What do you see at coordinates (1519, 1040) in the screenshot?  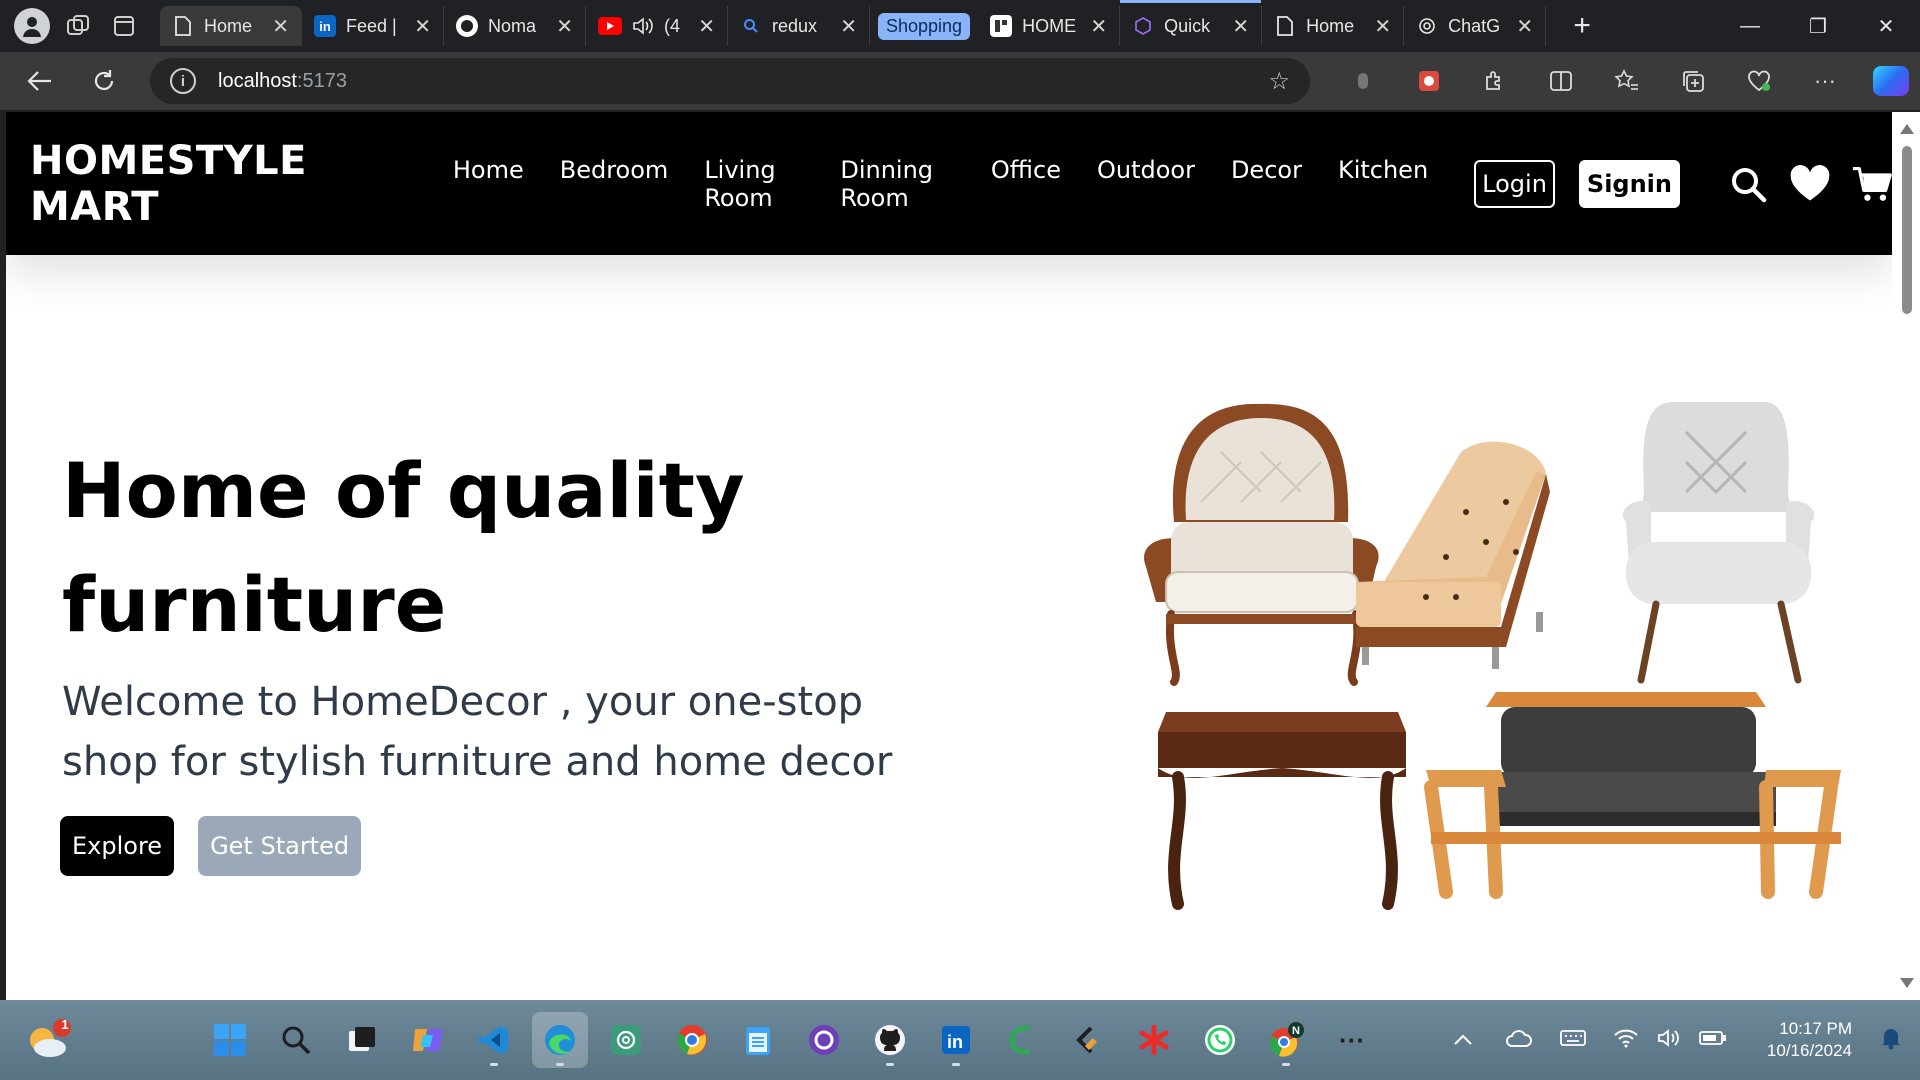 I see `onedrive-icon` at bounding box center [1519, 1040].